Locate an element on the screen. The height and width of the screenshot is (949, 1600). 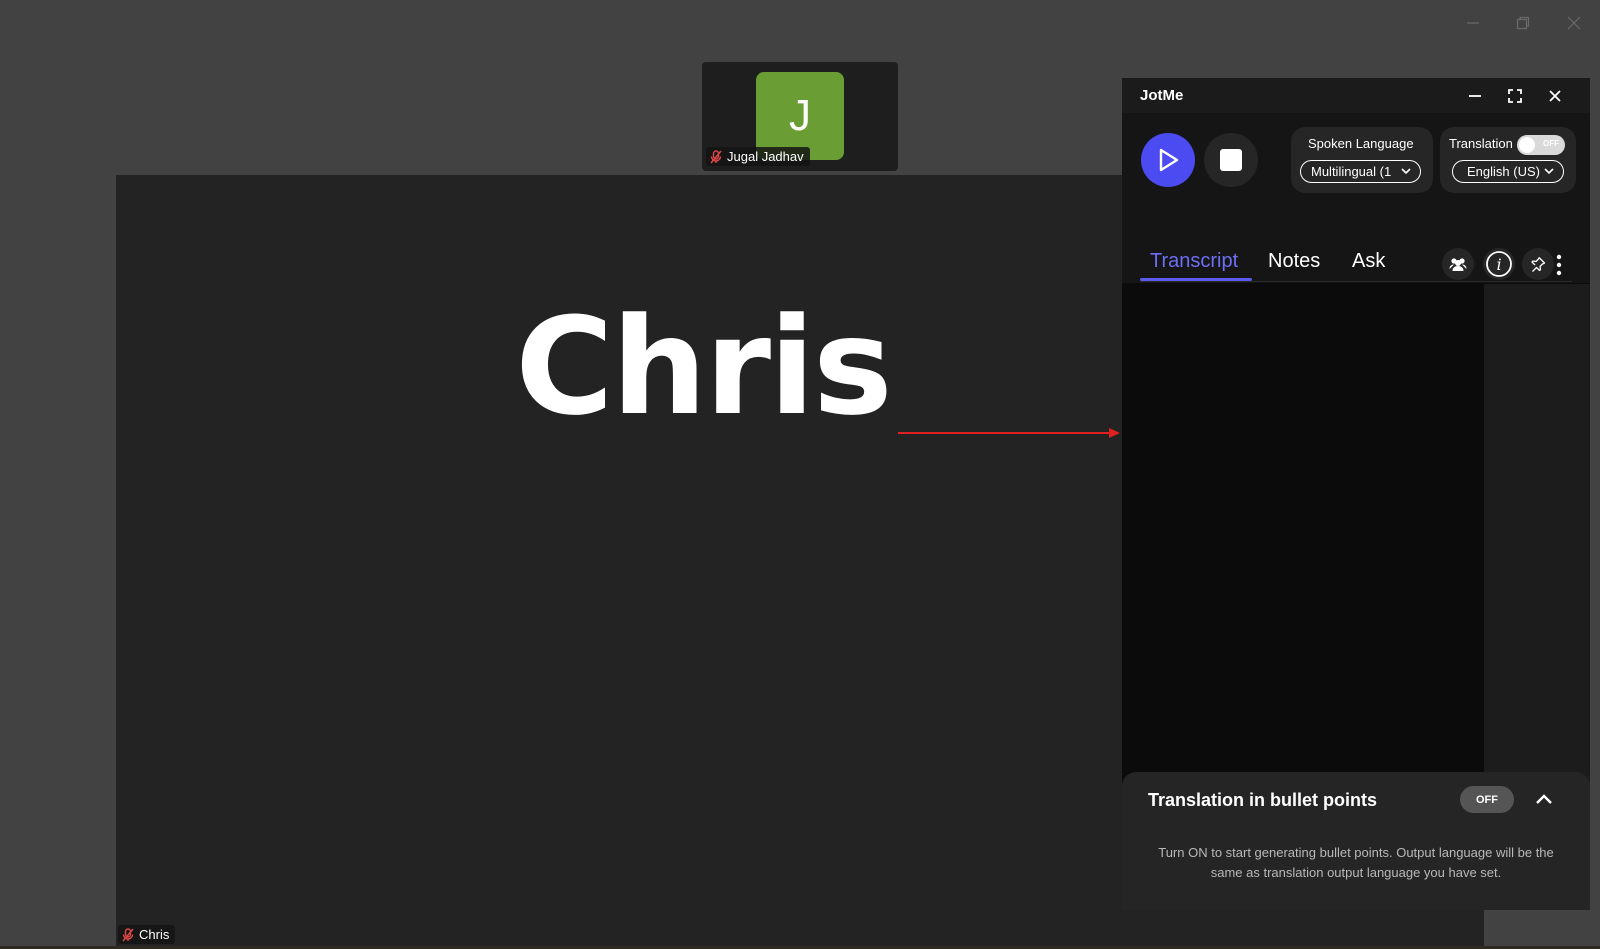
participants-button is located at coordinates (1458, 264).